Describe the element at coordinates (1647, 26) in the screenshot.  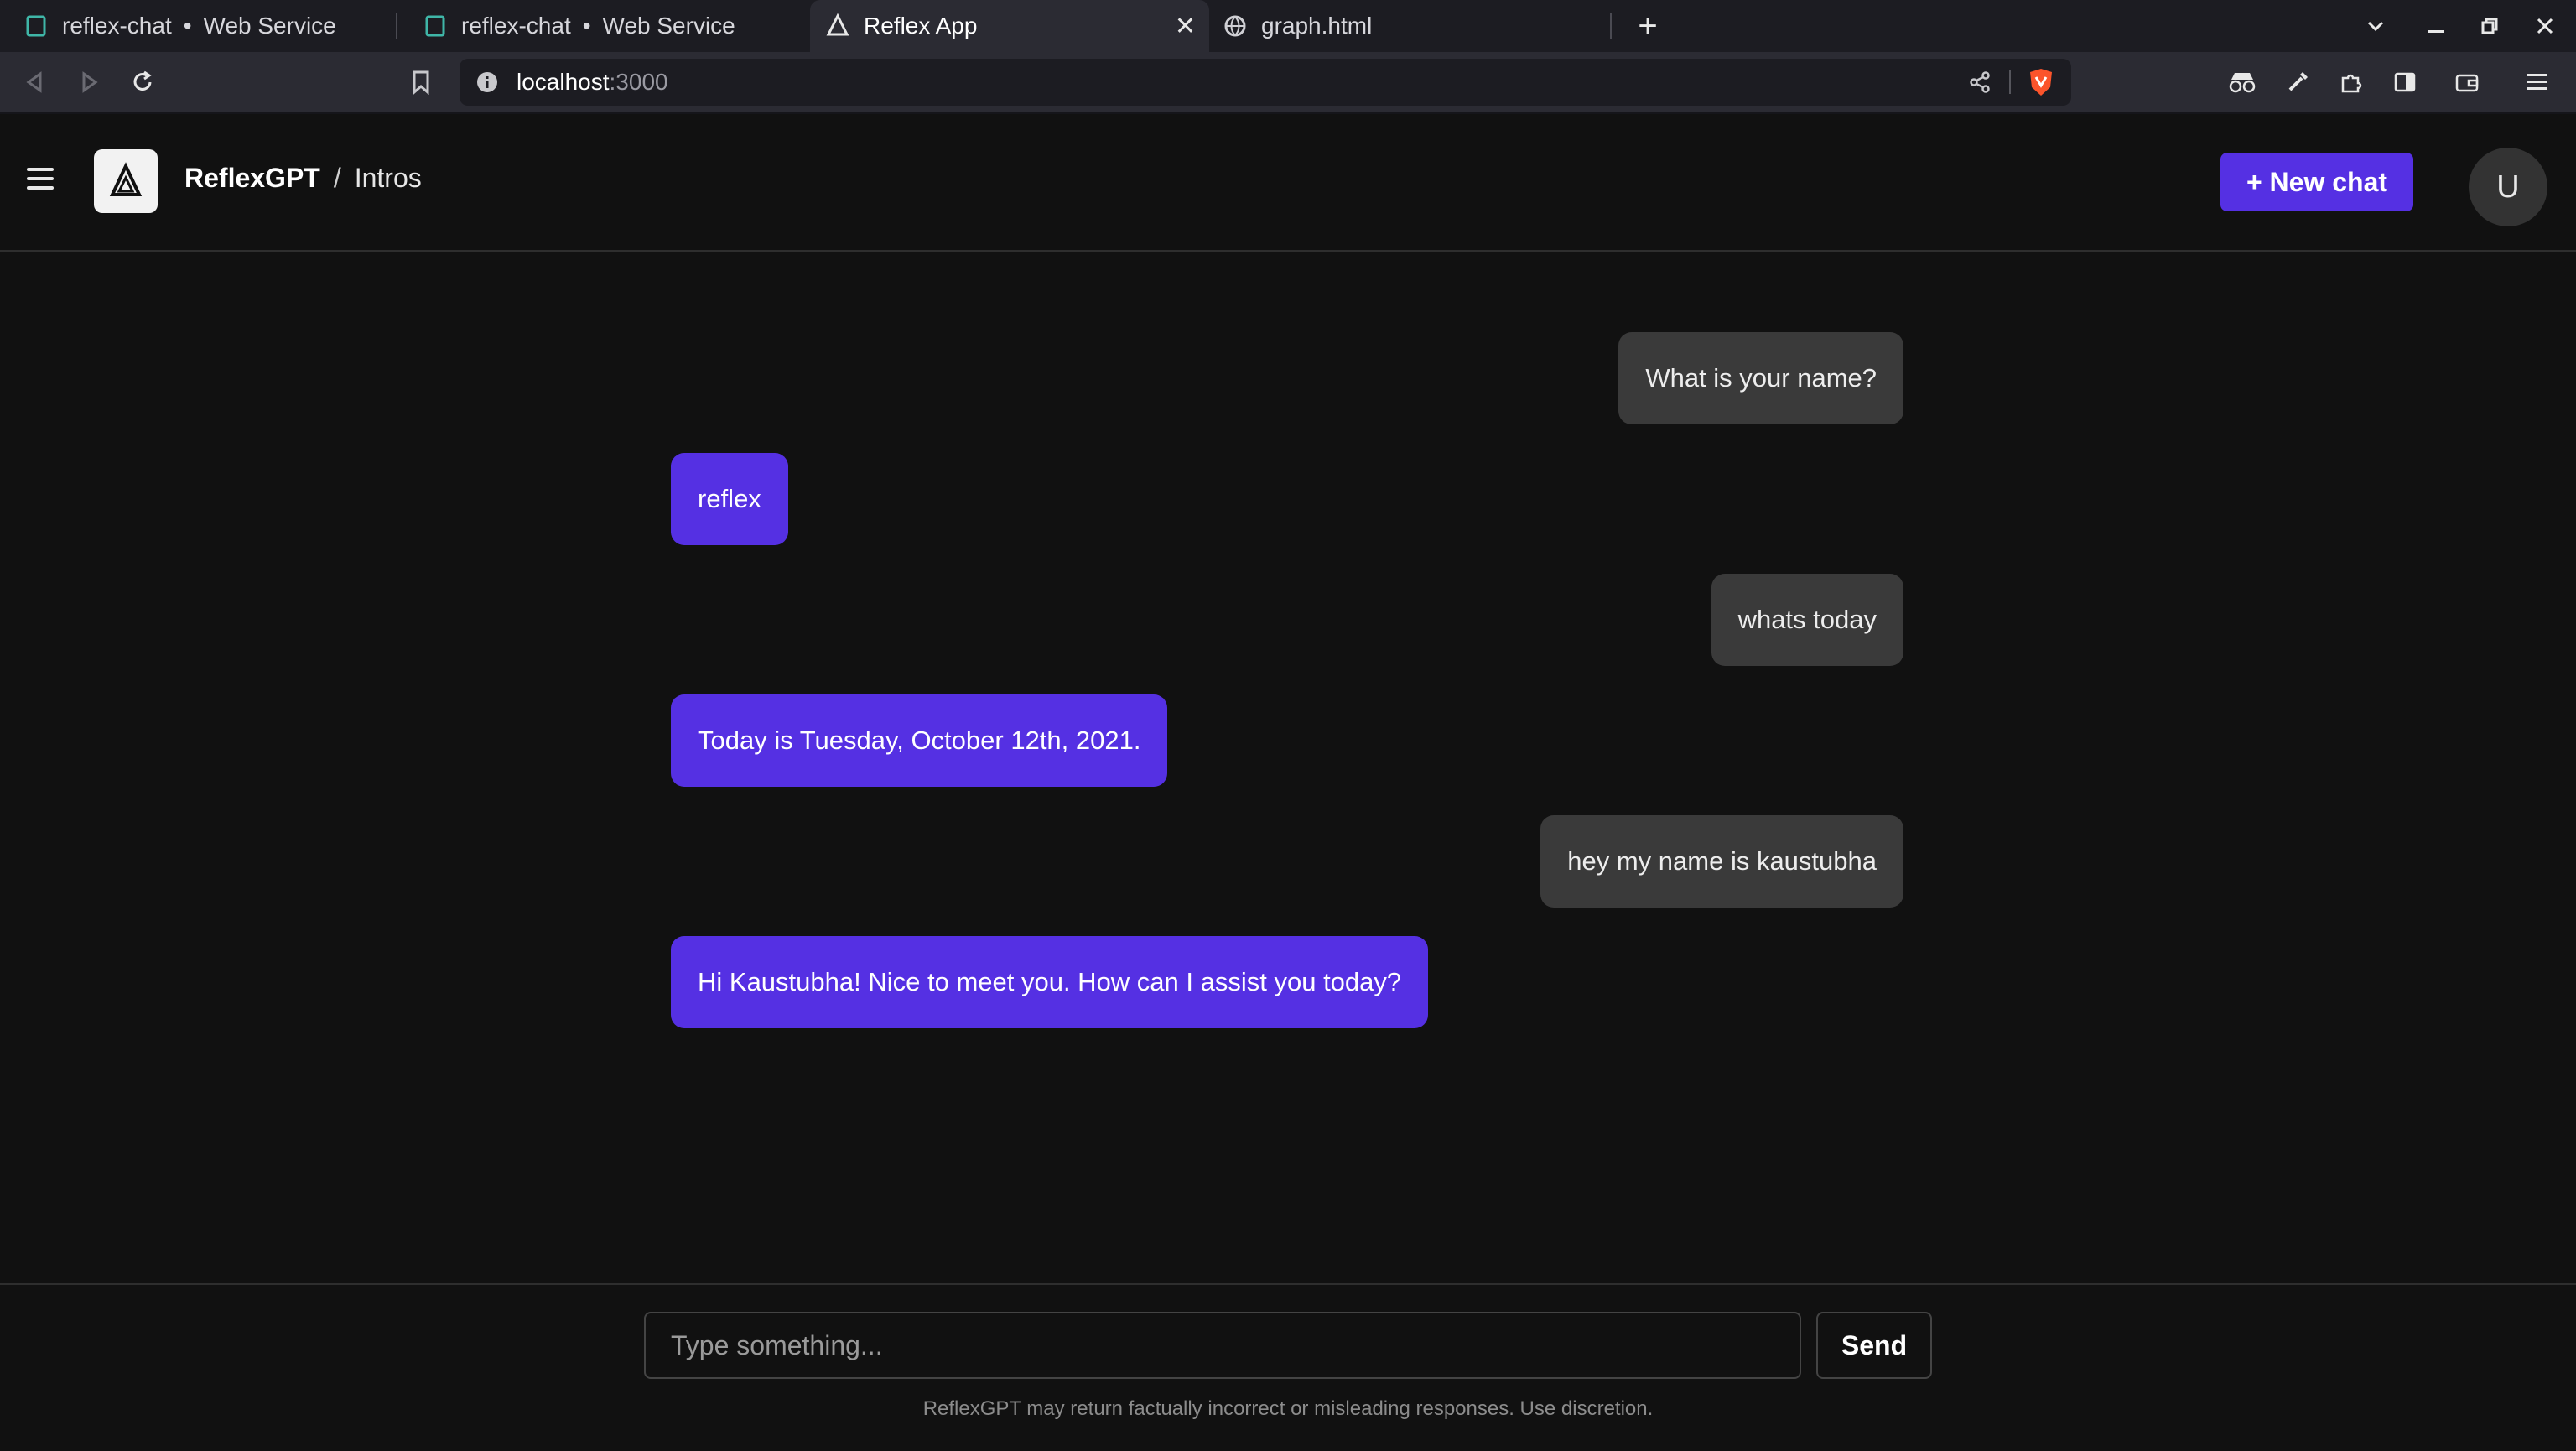
I see `new-tab-icon: +` at that location.